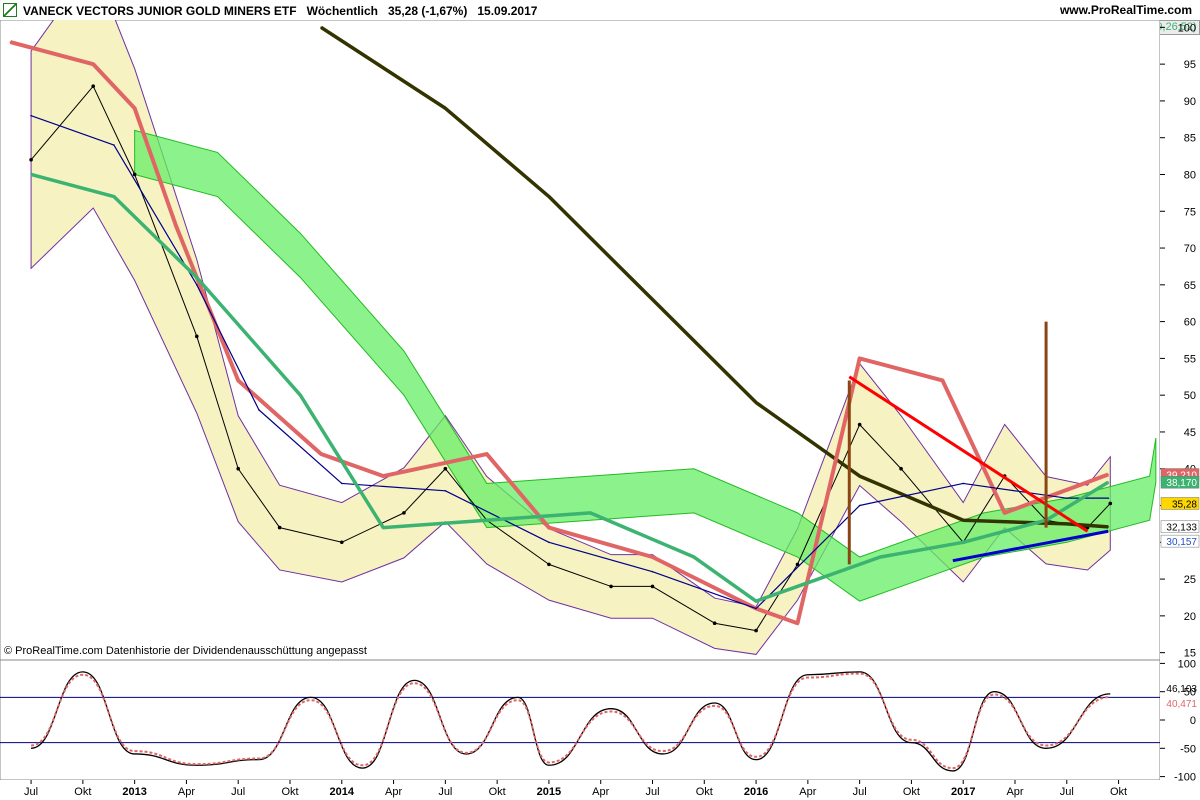  I want to click on price-tick-label: 55, so click(1190, 359).